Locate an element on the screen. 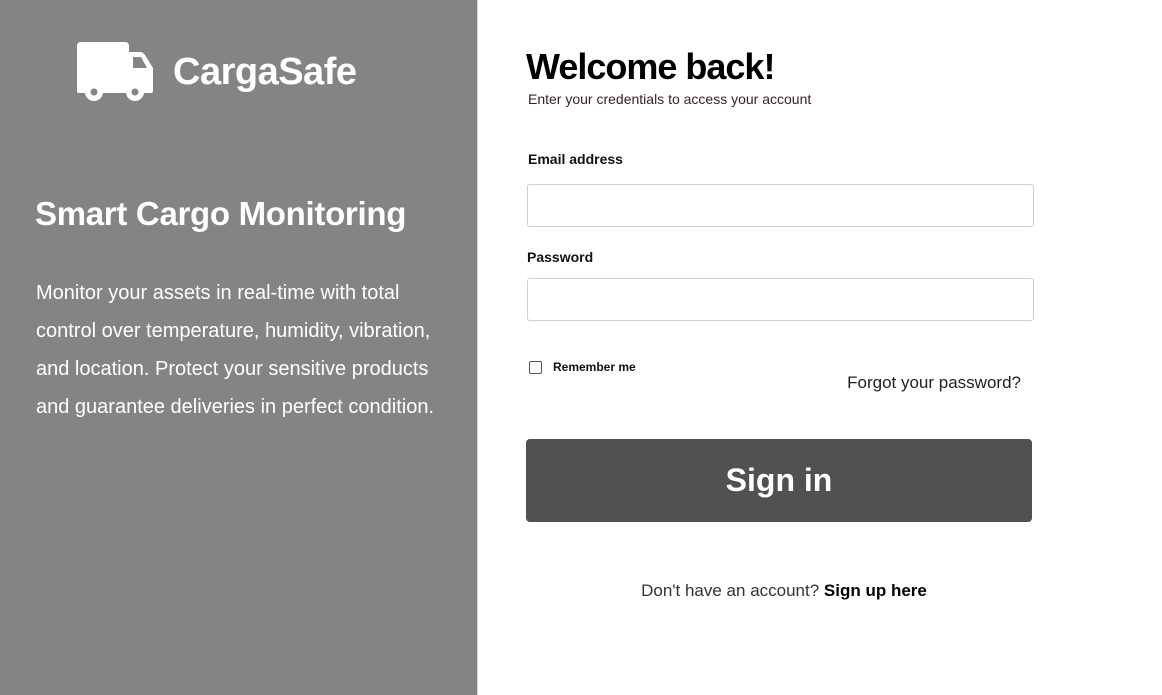  email-label: Email address is located at coordinates (575, 159).